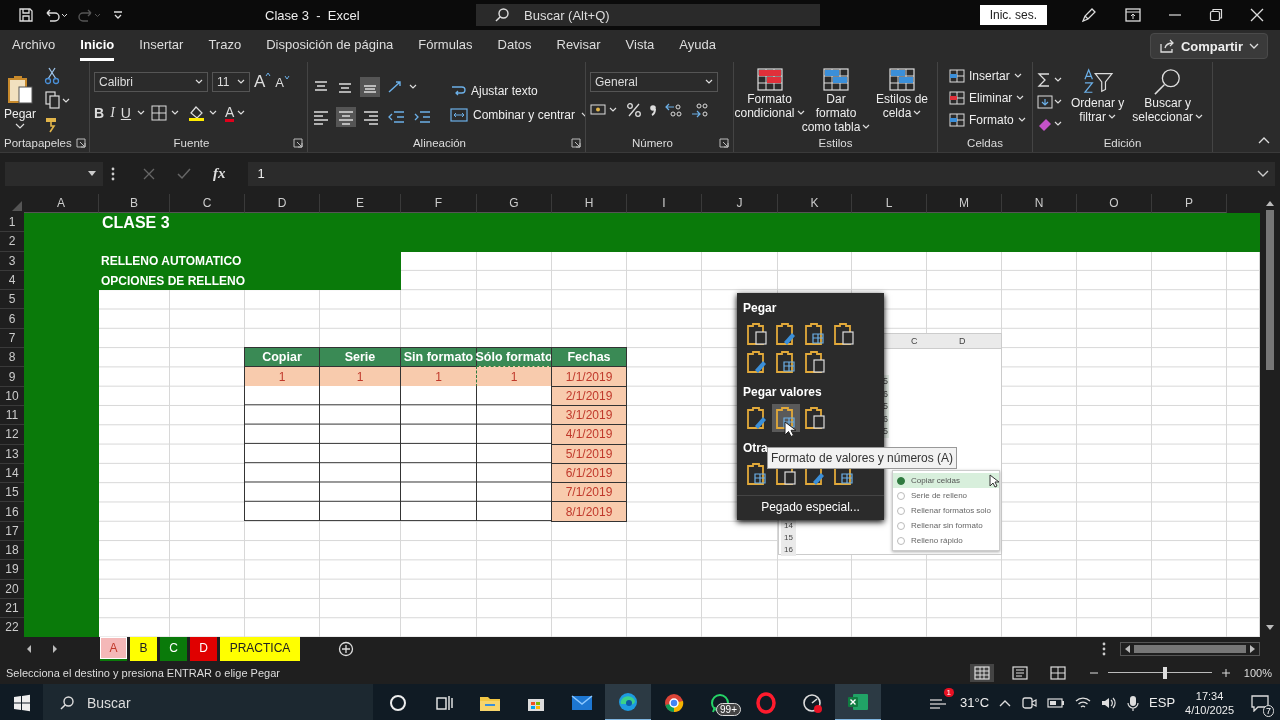 This screenshot has height=720, width=1280. Describe the element at coordinates (975, 702) in the screenshot. I see `temperature: 31°C` at that location.